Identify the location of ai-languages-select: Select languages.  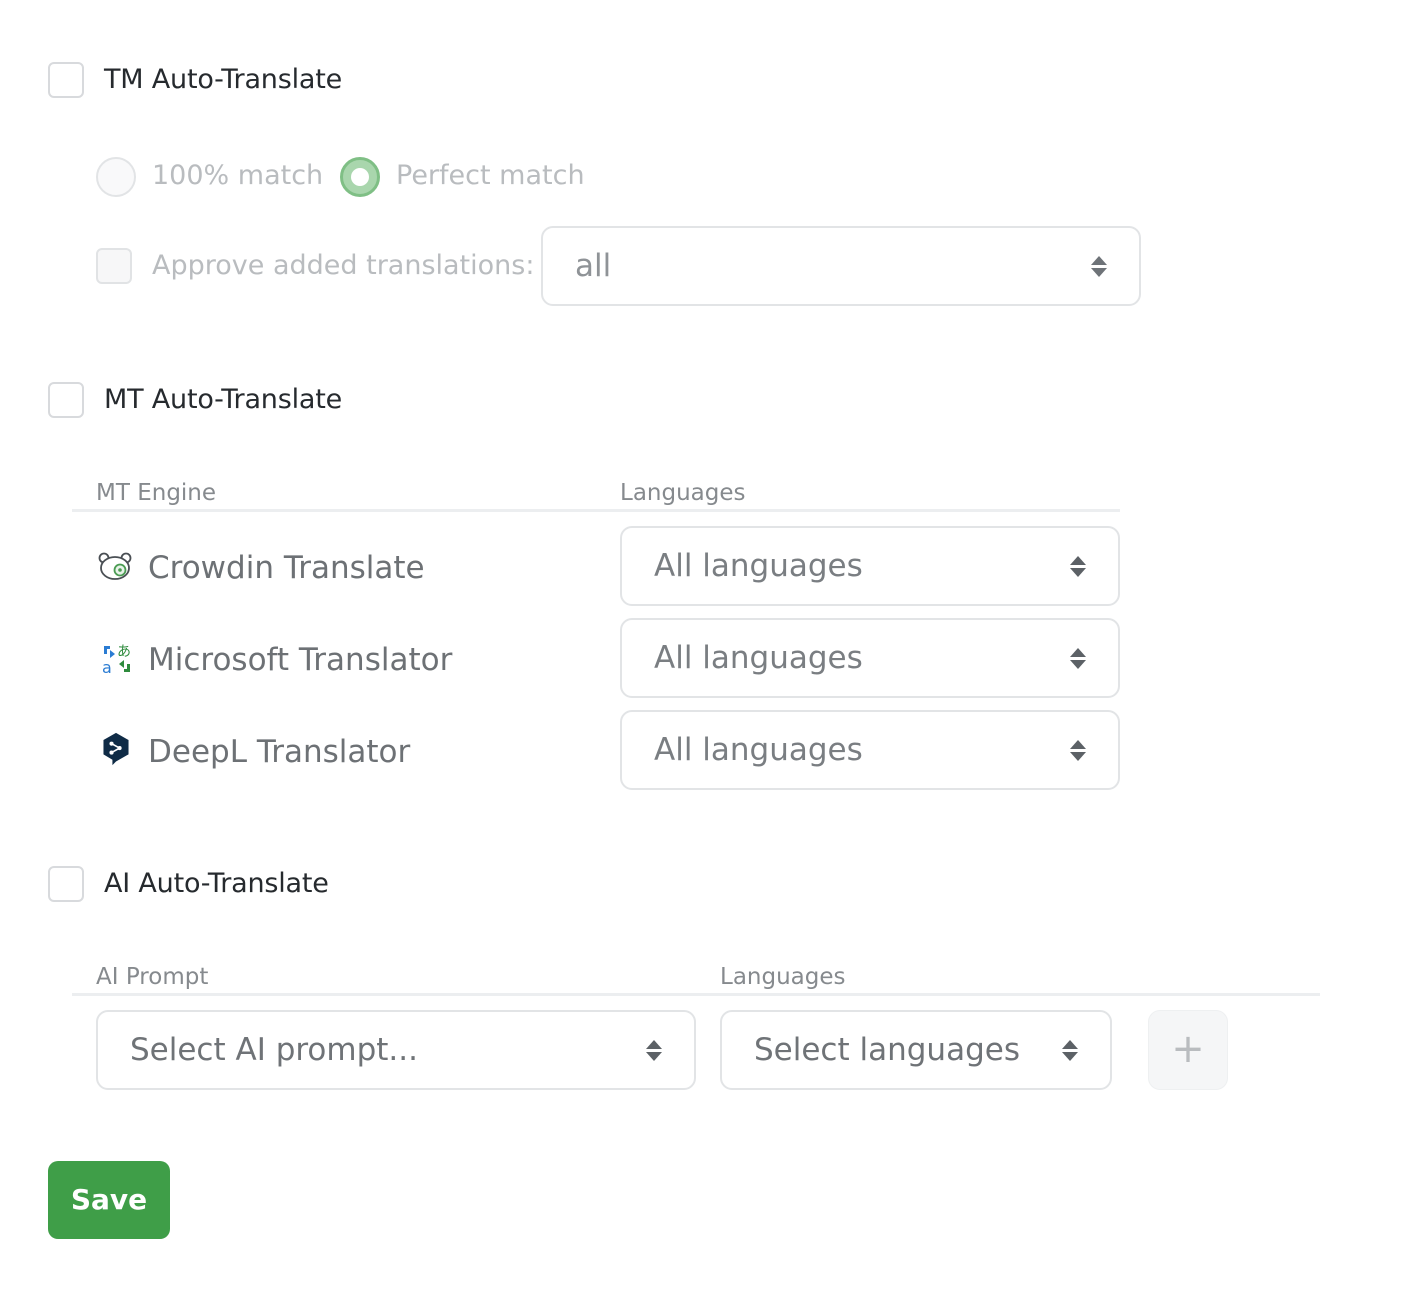
(916, 1050).